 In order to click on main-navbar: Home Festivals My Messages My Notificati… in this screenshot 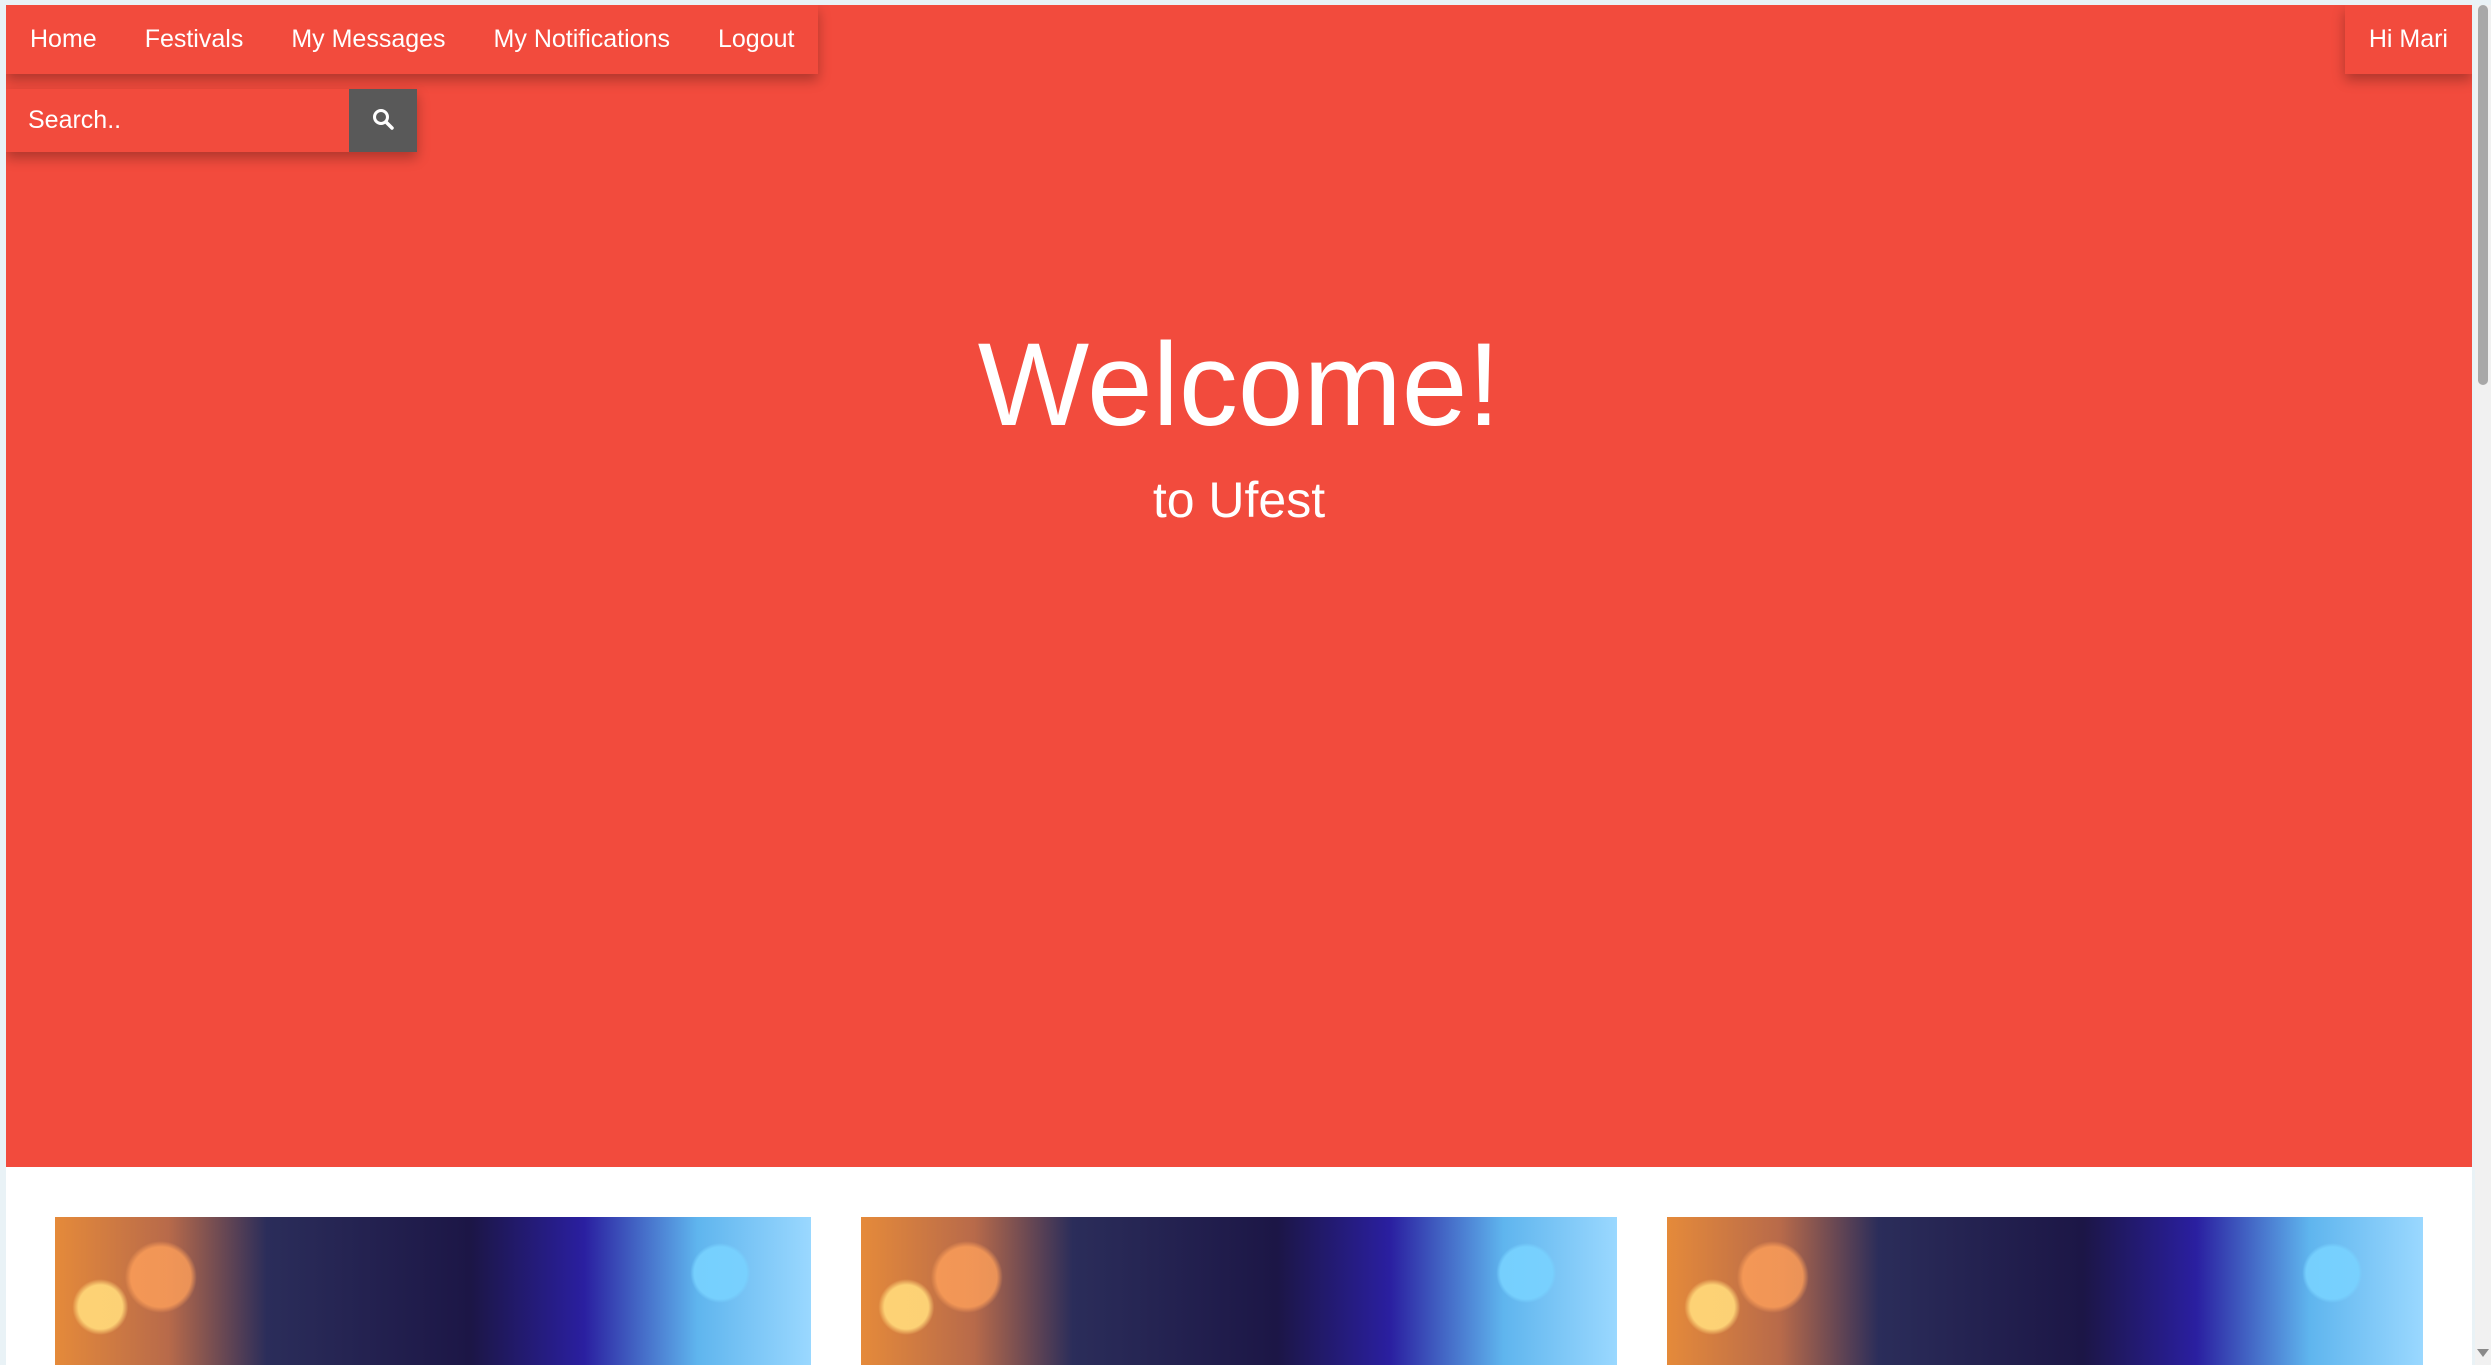, I will do `click(412, 39)`.